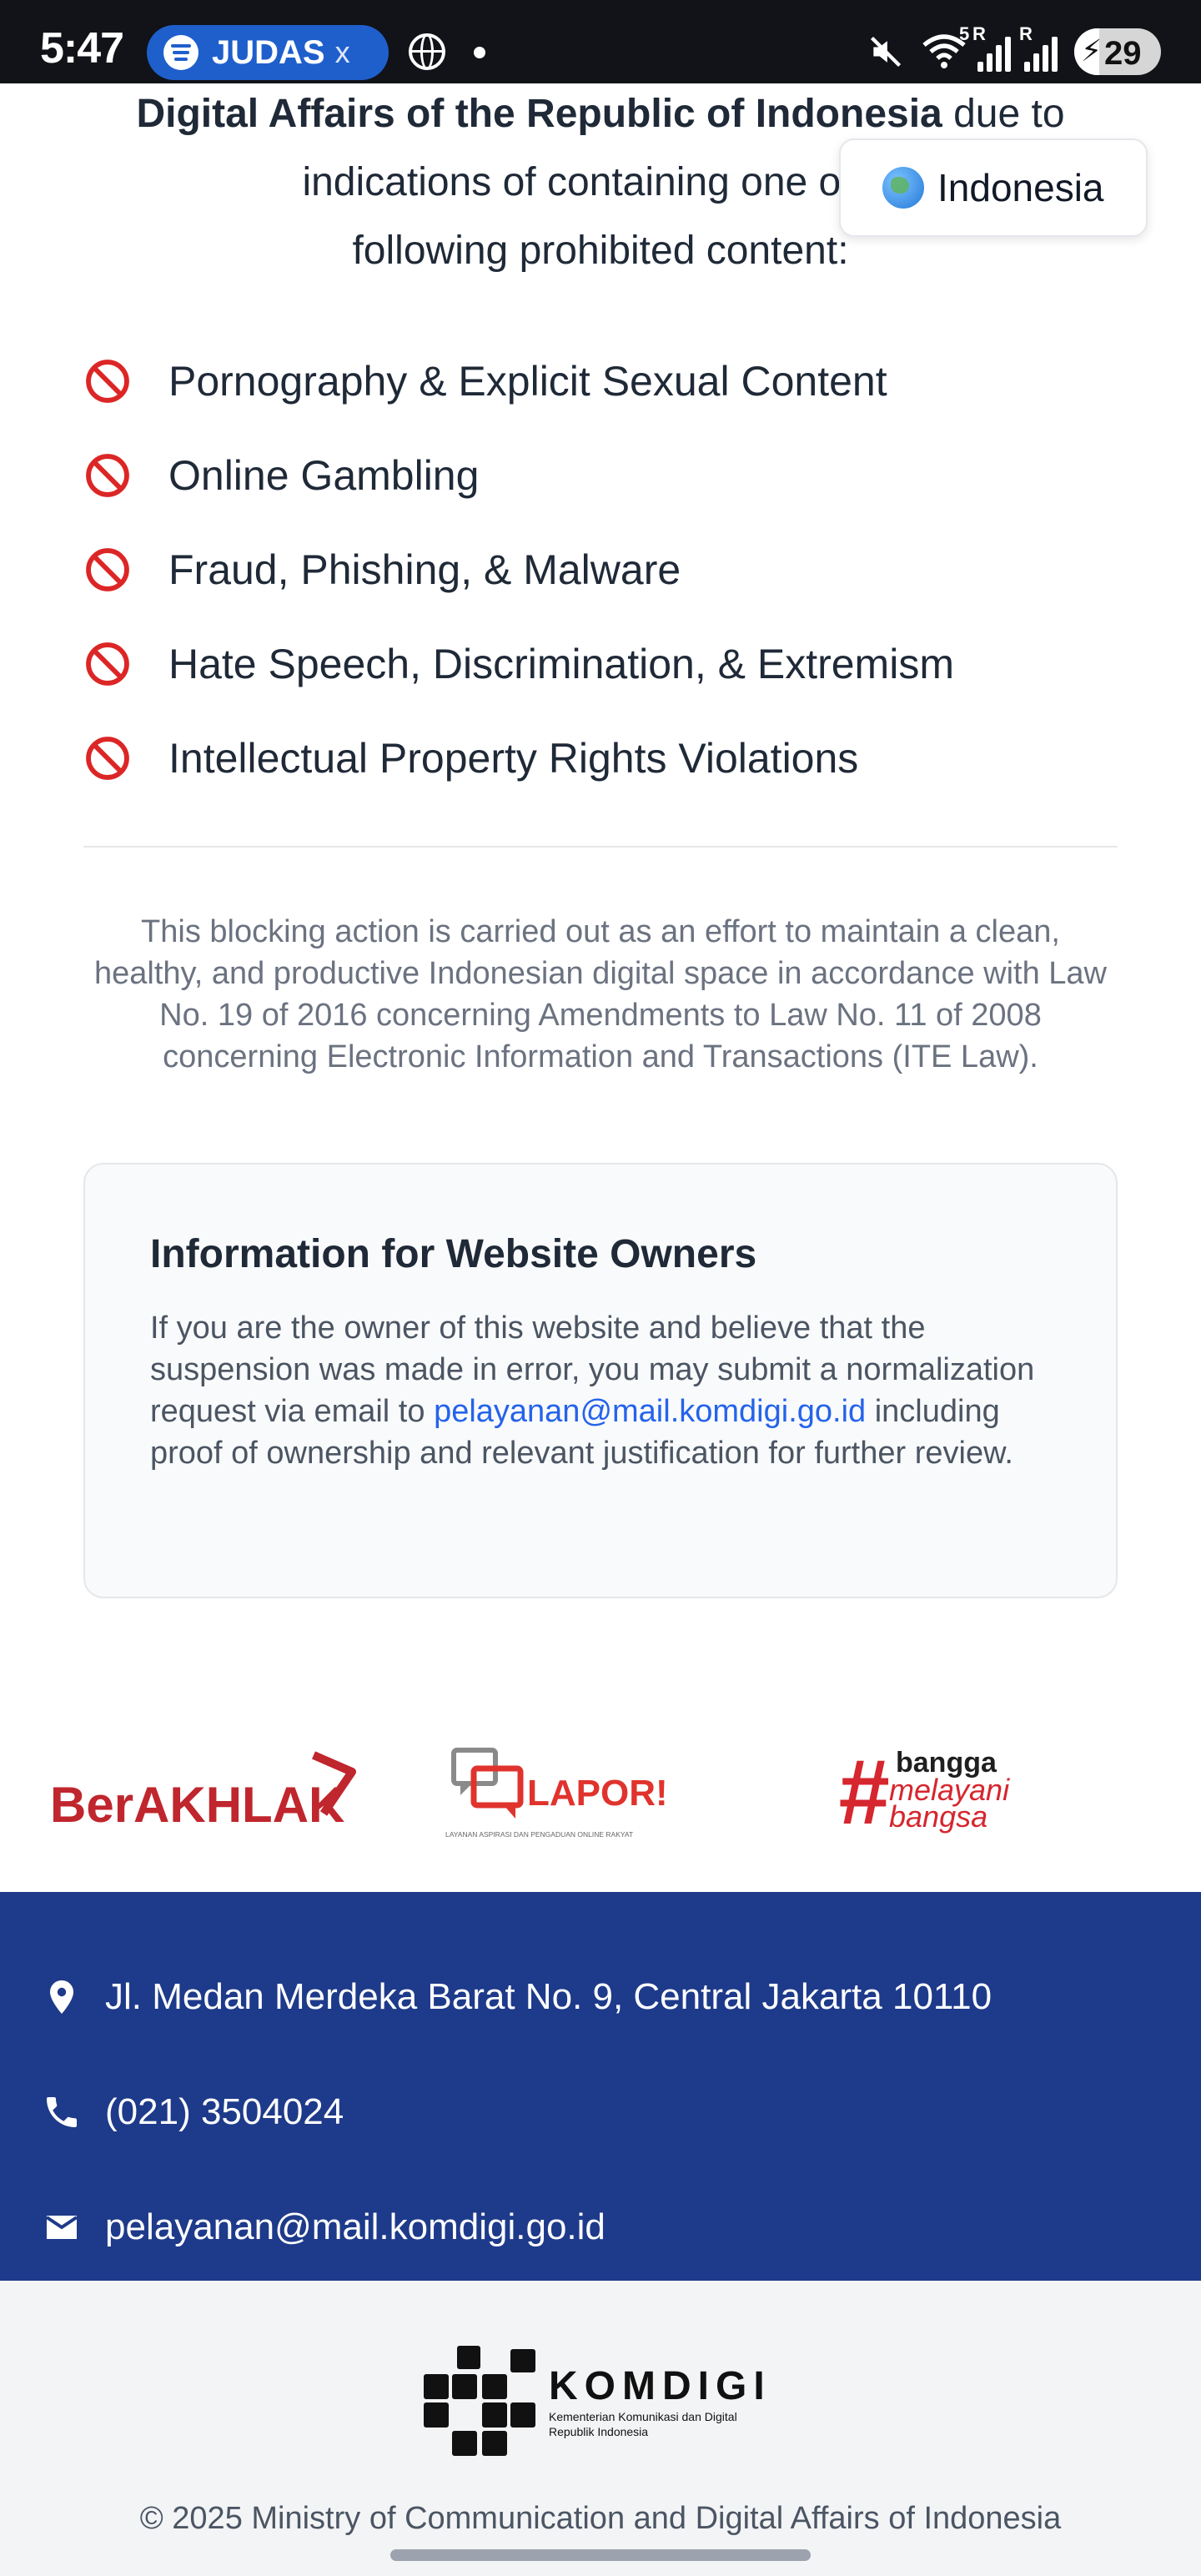  I want to click on media-playing-pill: JUDAS x, so click(268, 52).